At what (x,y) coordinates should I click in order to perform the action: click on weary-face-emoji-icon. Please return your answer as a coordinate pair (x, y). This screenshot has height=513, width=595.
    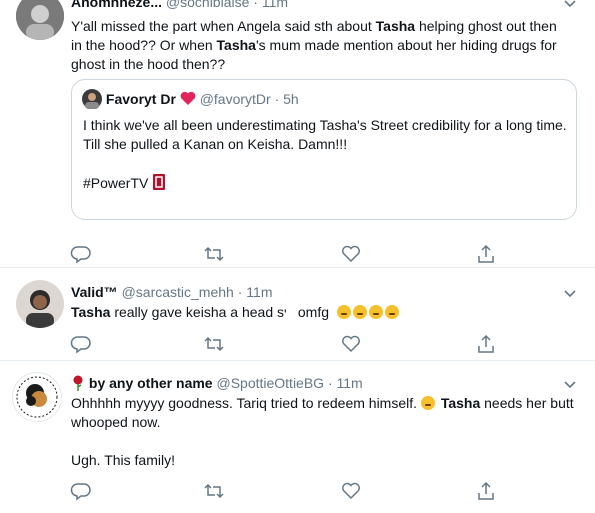
    Looking at the image, I should click on (368, 312).